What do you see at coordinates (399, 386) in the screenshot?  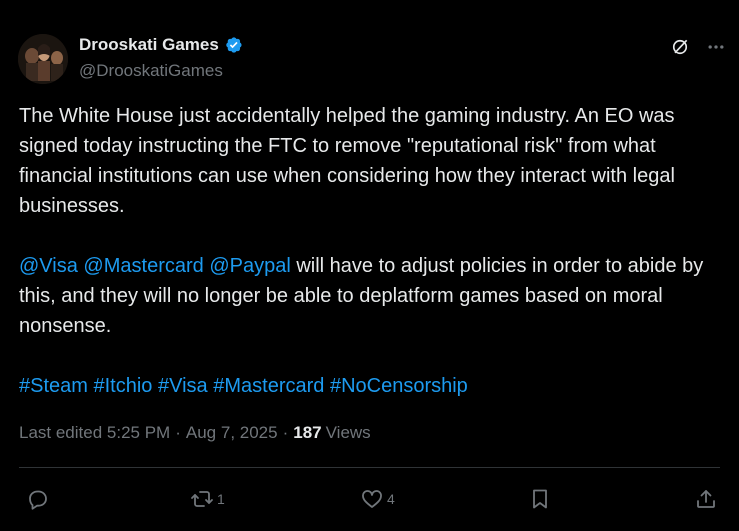 I see `hashtag-link: #NoCensorship` at bounding box center [399, 386].